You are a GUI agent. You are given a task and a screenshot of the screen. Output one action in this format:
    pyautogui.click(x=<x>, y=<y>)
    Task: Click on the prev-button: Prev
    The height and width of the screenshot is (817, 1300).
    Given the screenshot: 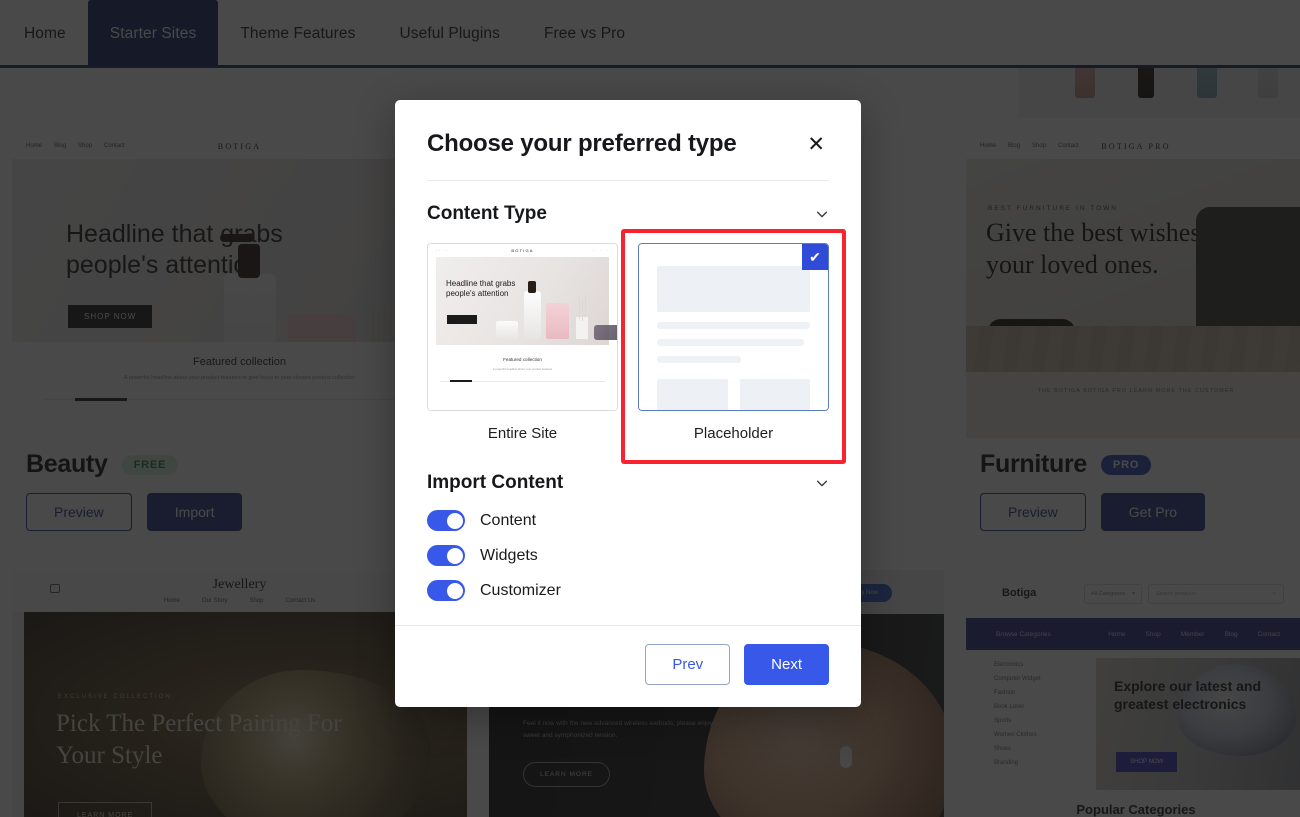 What is the action you would take?
    pyautogui.click(x=688, y=664)
    